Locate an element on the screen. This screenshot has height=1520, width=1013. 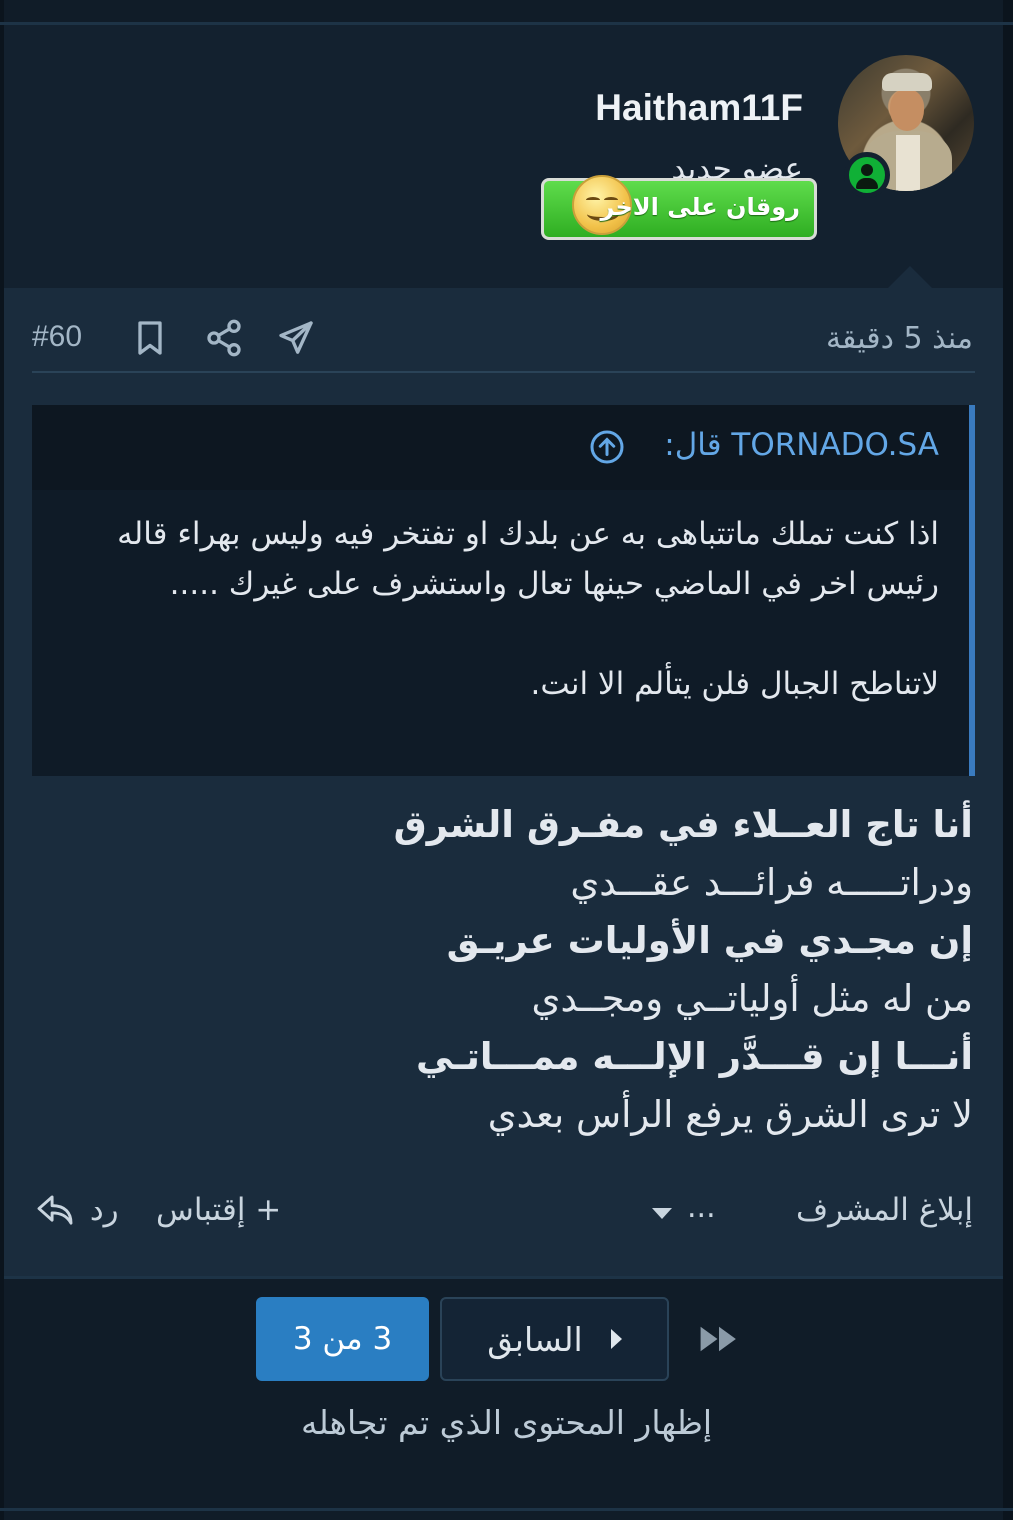
poem-line: إن مجـدي في الأوليات عريـق is located at coordinates (709, 940).